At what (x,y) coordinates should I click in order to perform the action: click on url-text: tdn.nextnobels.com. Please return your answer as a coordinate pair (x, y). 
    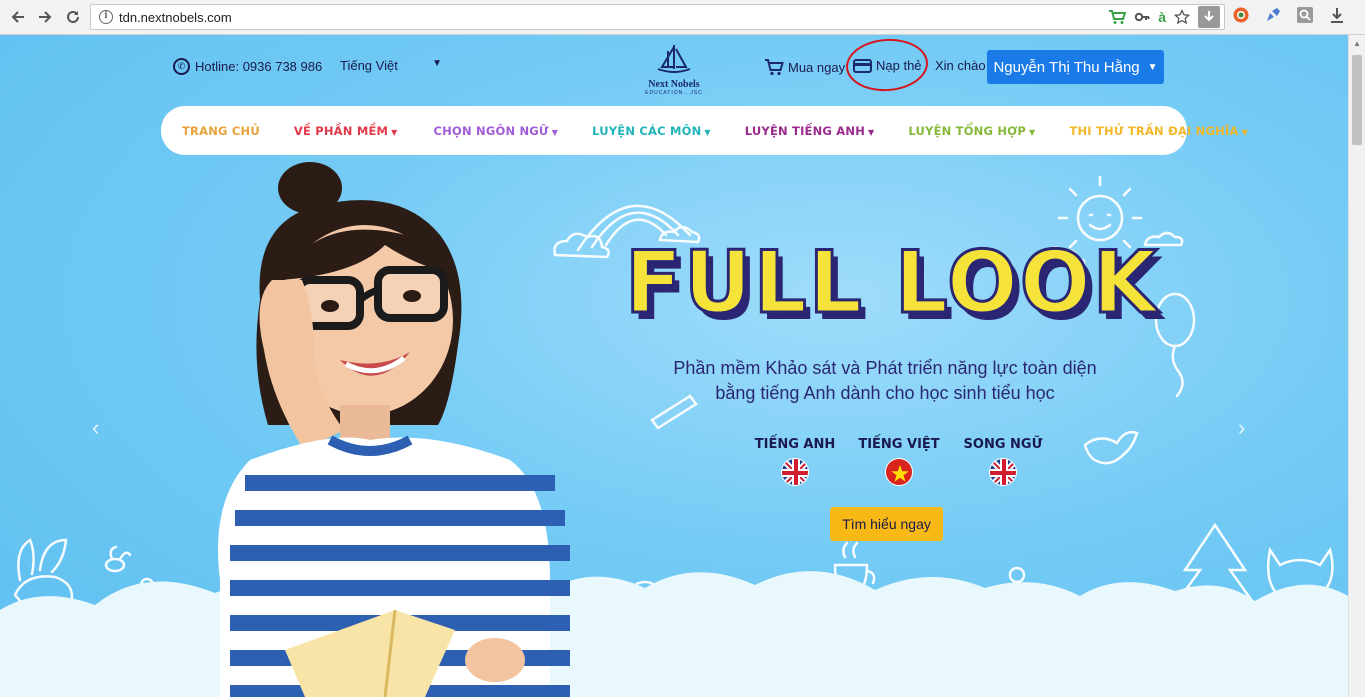
    Looking at the image, I should click on (175, 17).